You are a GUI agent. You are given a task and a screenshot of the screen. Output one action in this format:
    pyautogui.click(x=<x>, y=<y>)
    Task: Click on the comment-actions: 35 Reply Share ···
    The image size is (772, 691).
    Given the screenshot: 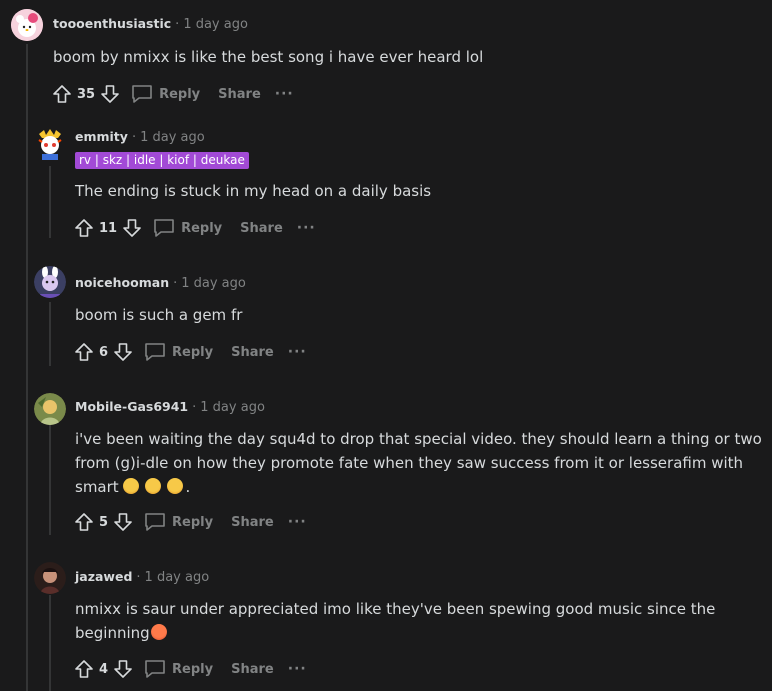 What is the action you would take?
    pyautogui.click(x=172, y=94)
    